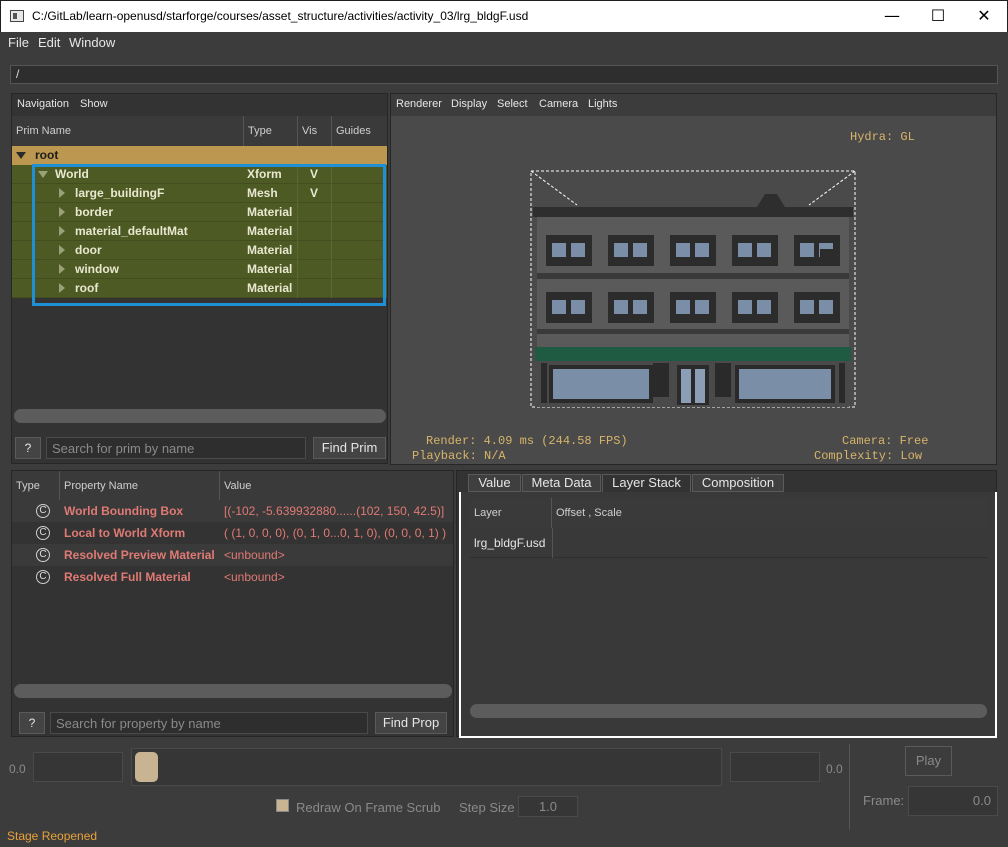  I want to click on step-size-input: 1.0, so click(548, 806).